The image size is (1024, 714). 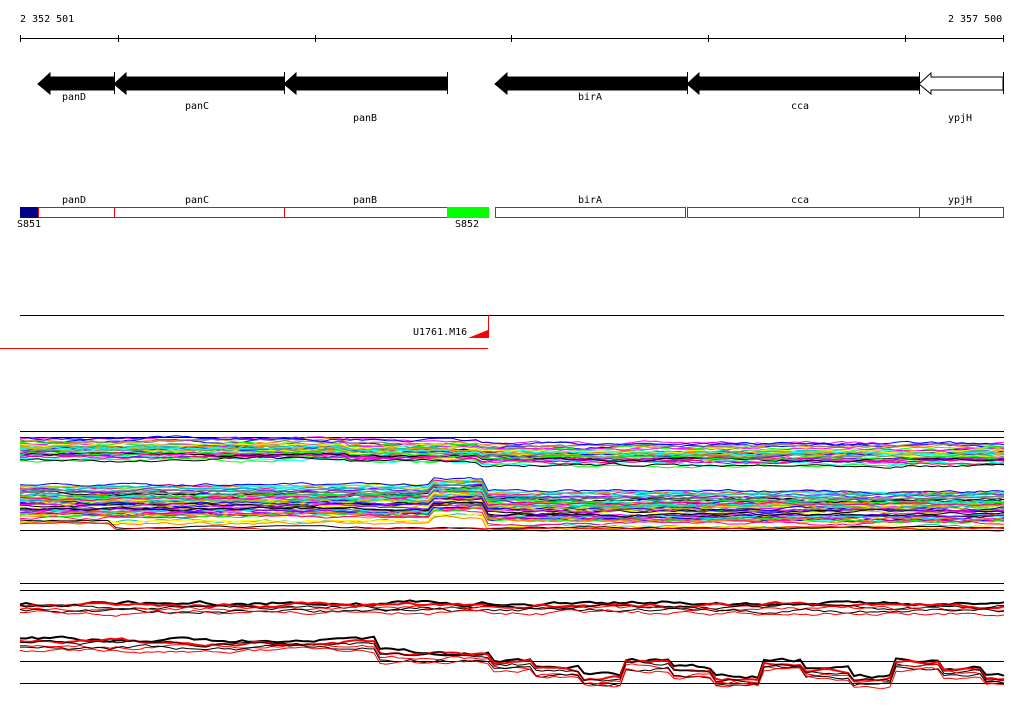 I want to click on gene-arrows, so click(x=520, y=83).